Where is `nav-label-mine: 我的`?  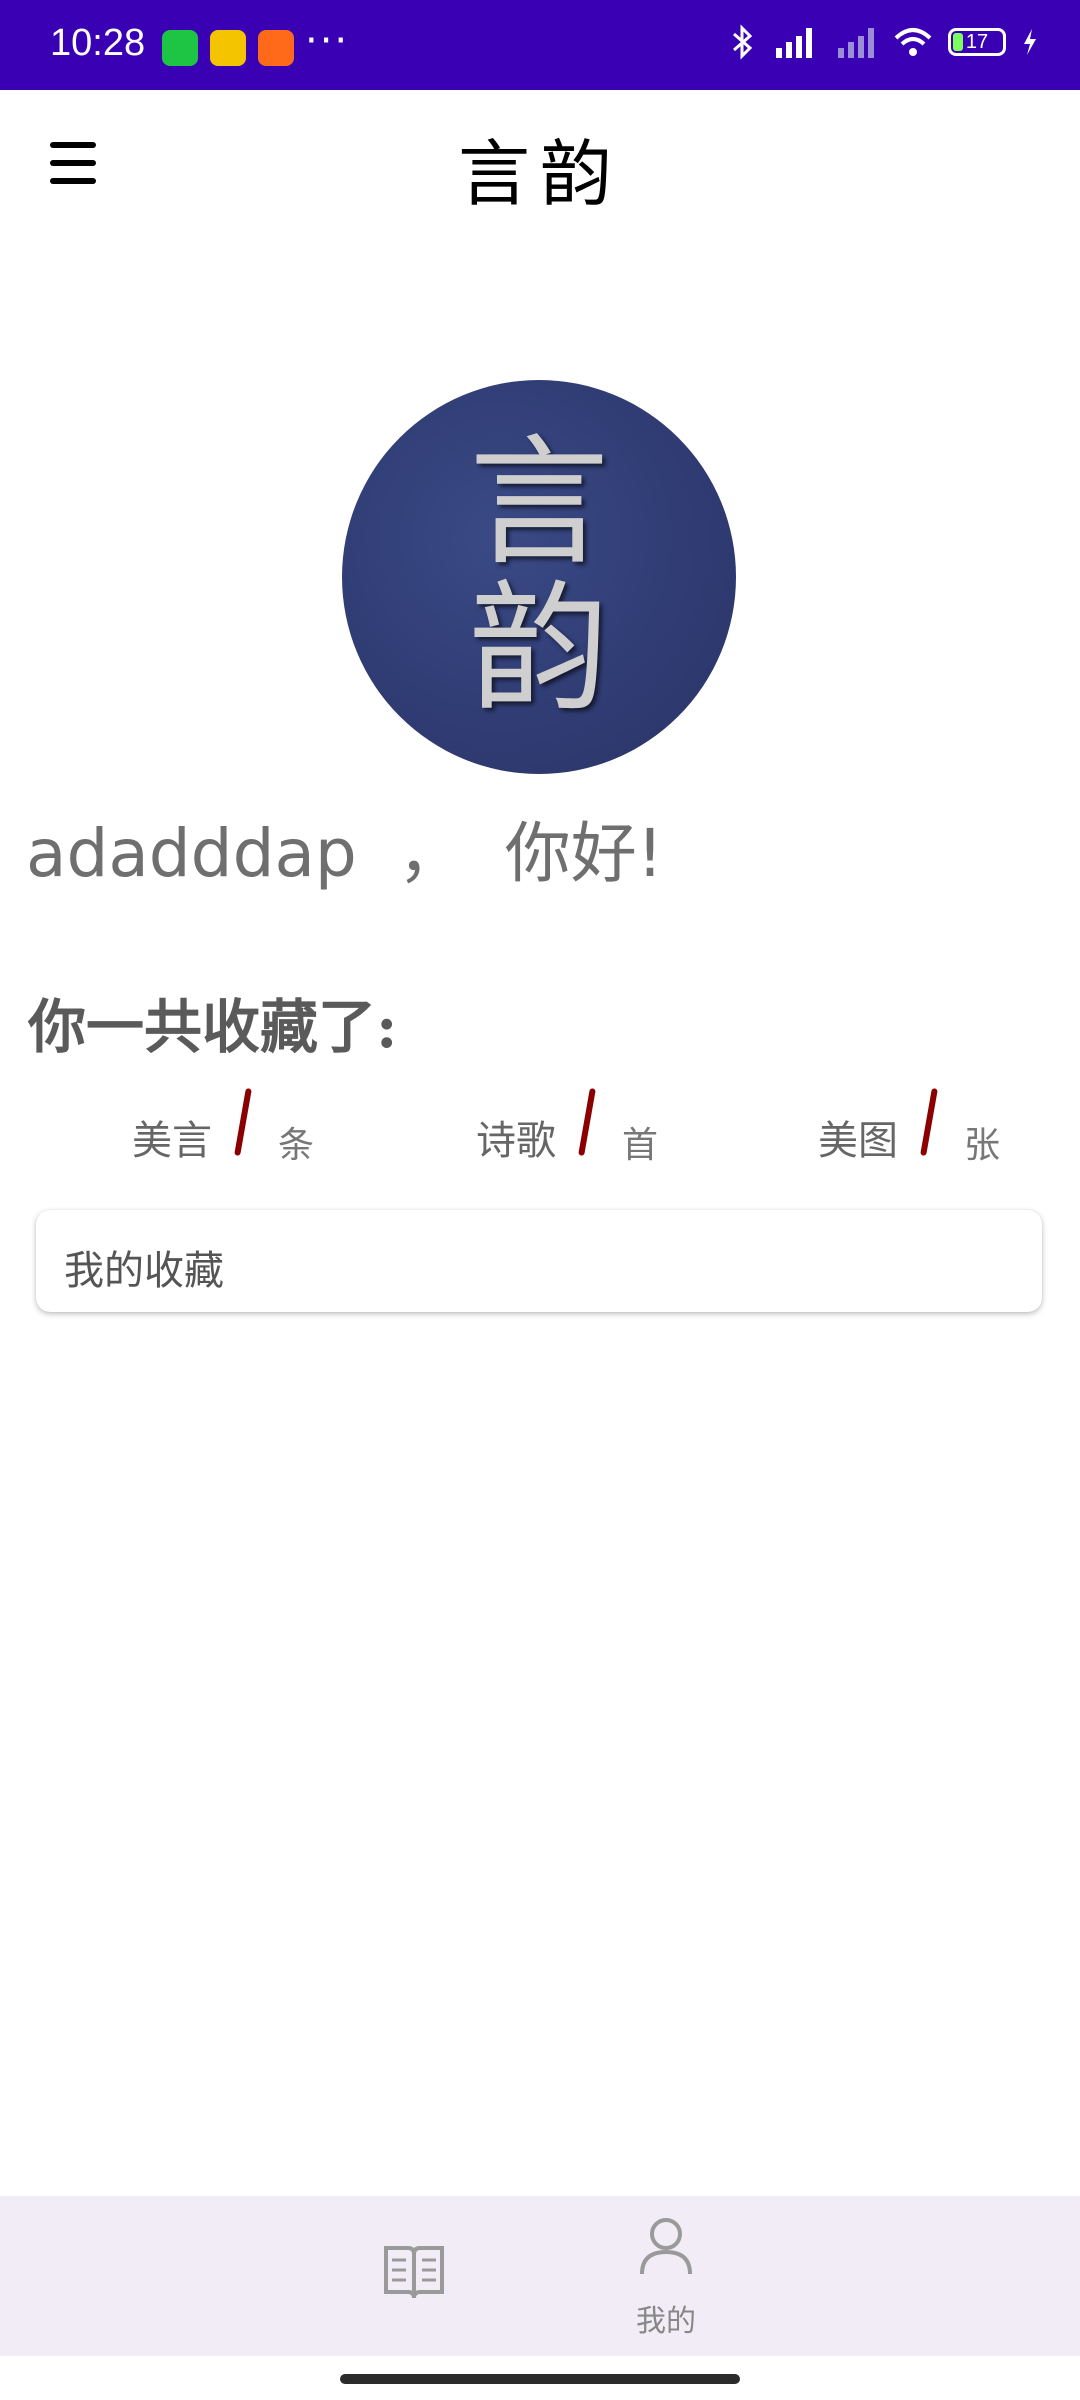 nav-label-mine: 我的 is located at coordinates (666, 2321).